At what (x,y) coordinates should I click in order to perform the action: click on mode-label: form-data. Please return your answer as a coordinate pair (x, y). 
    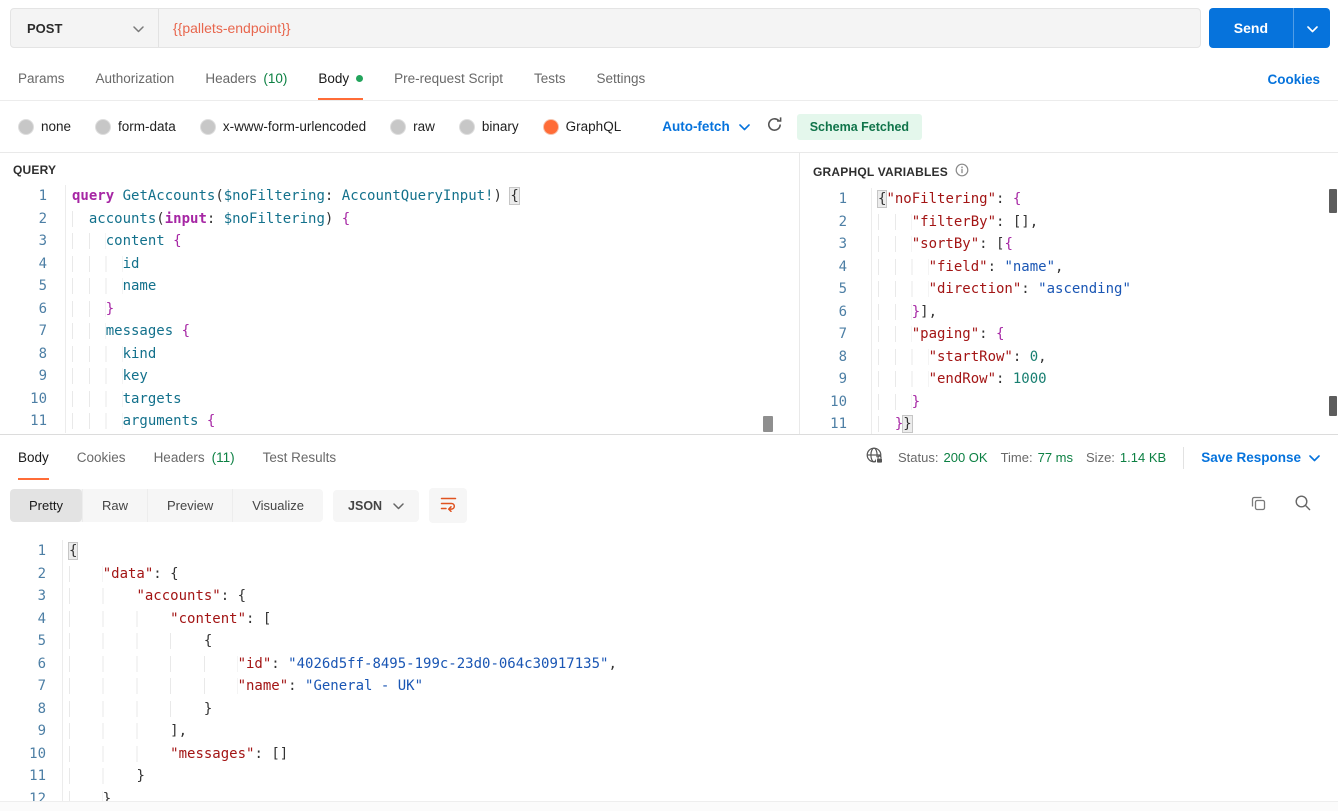
    Looking at the image, I should click on (147, 126).